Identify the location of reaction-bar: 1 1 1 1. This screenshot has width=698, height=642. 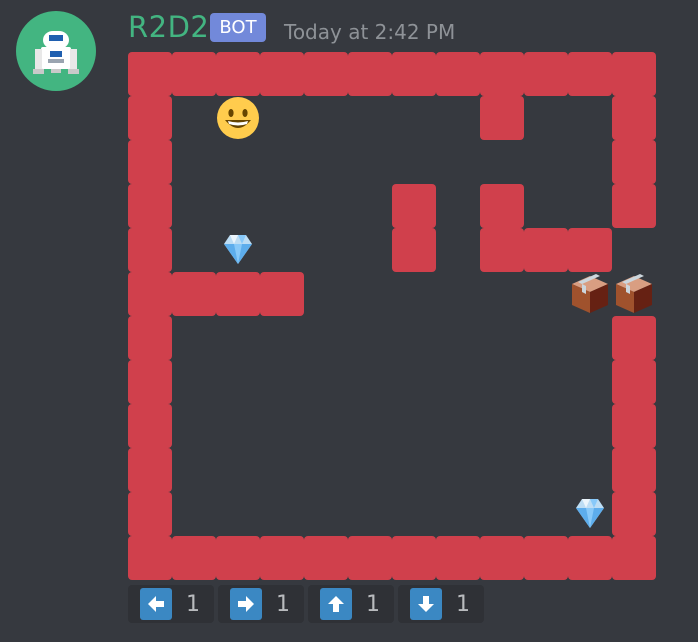
(306, 604).